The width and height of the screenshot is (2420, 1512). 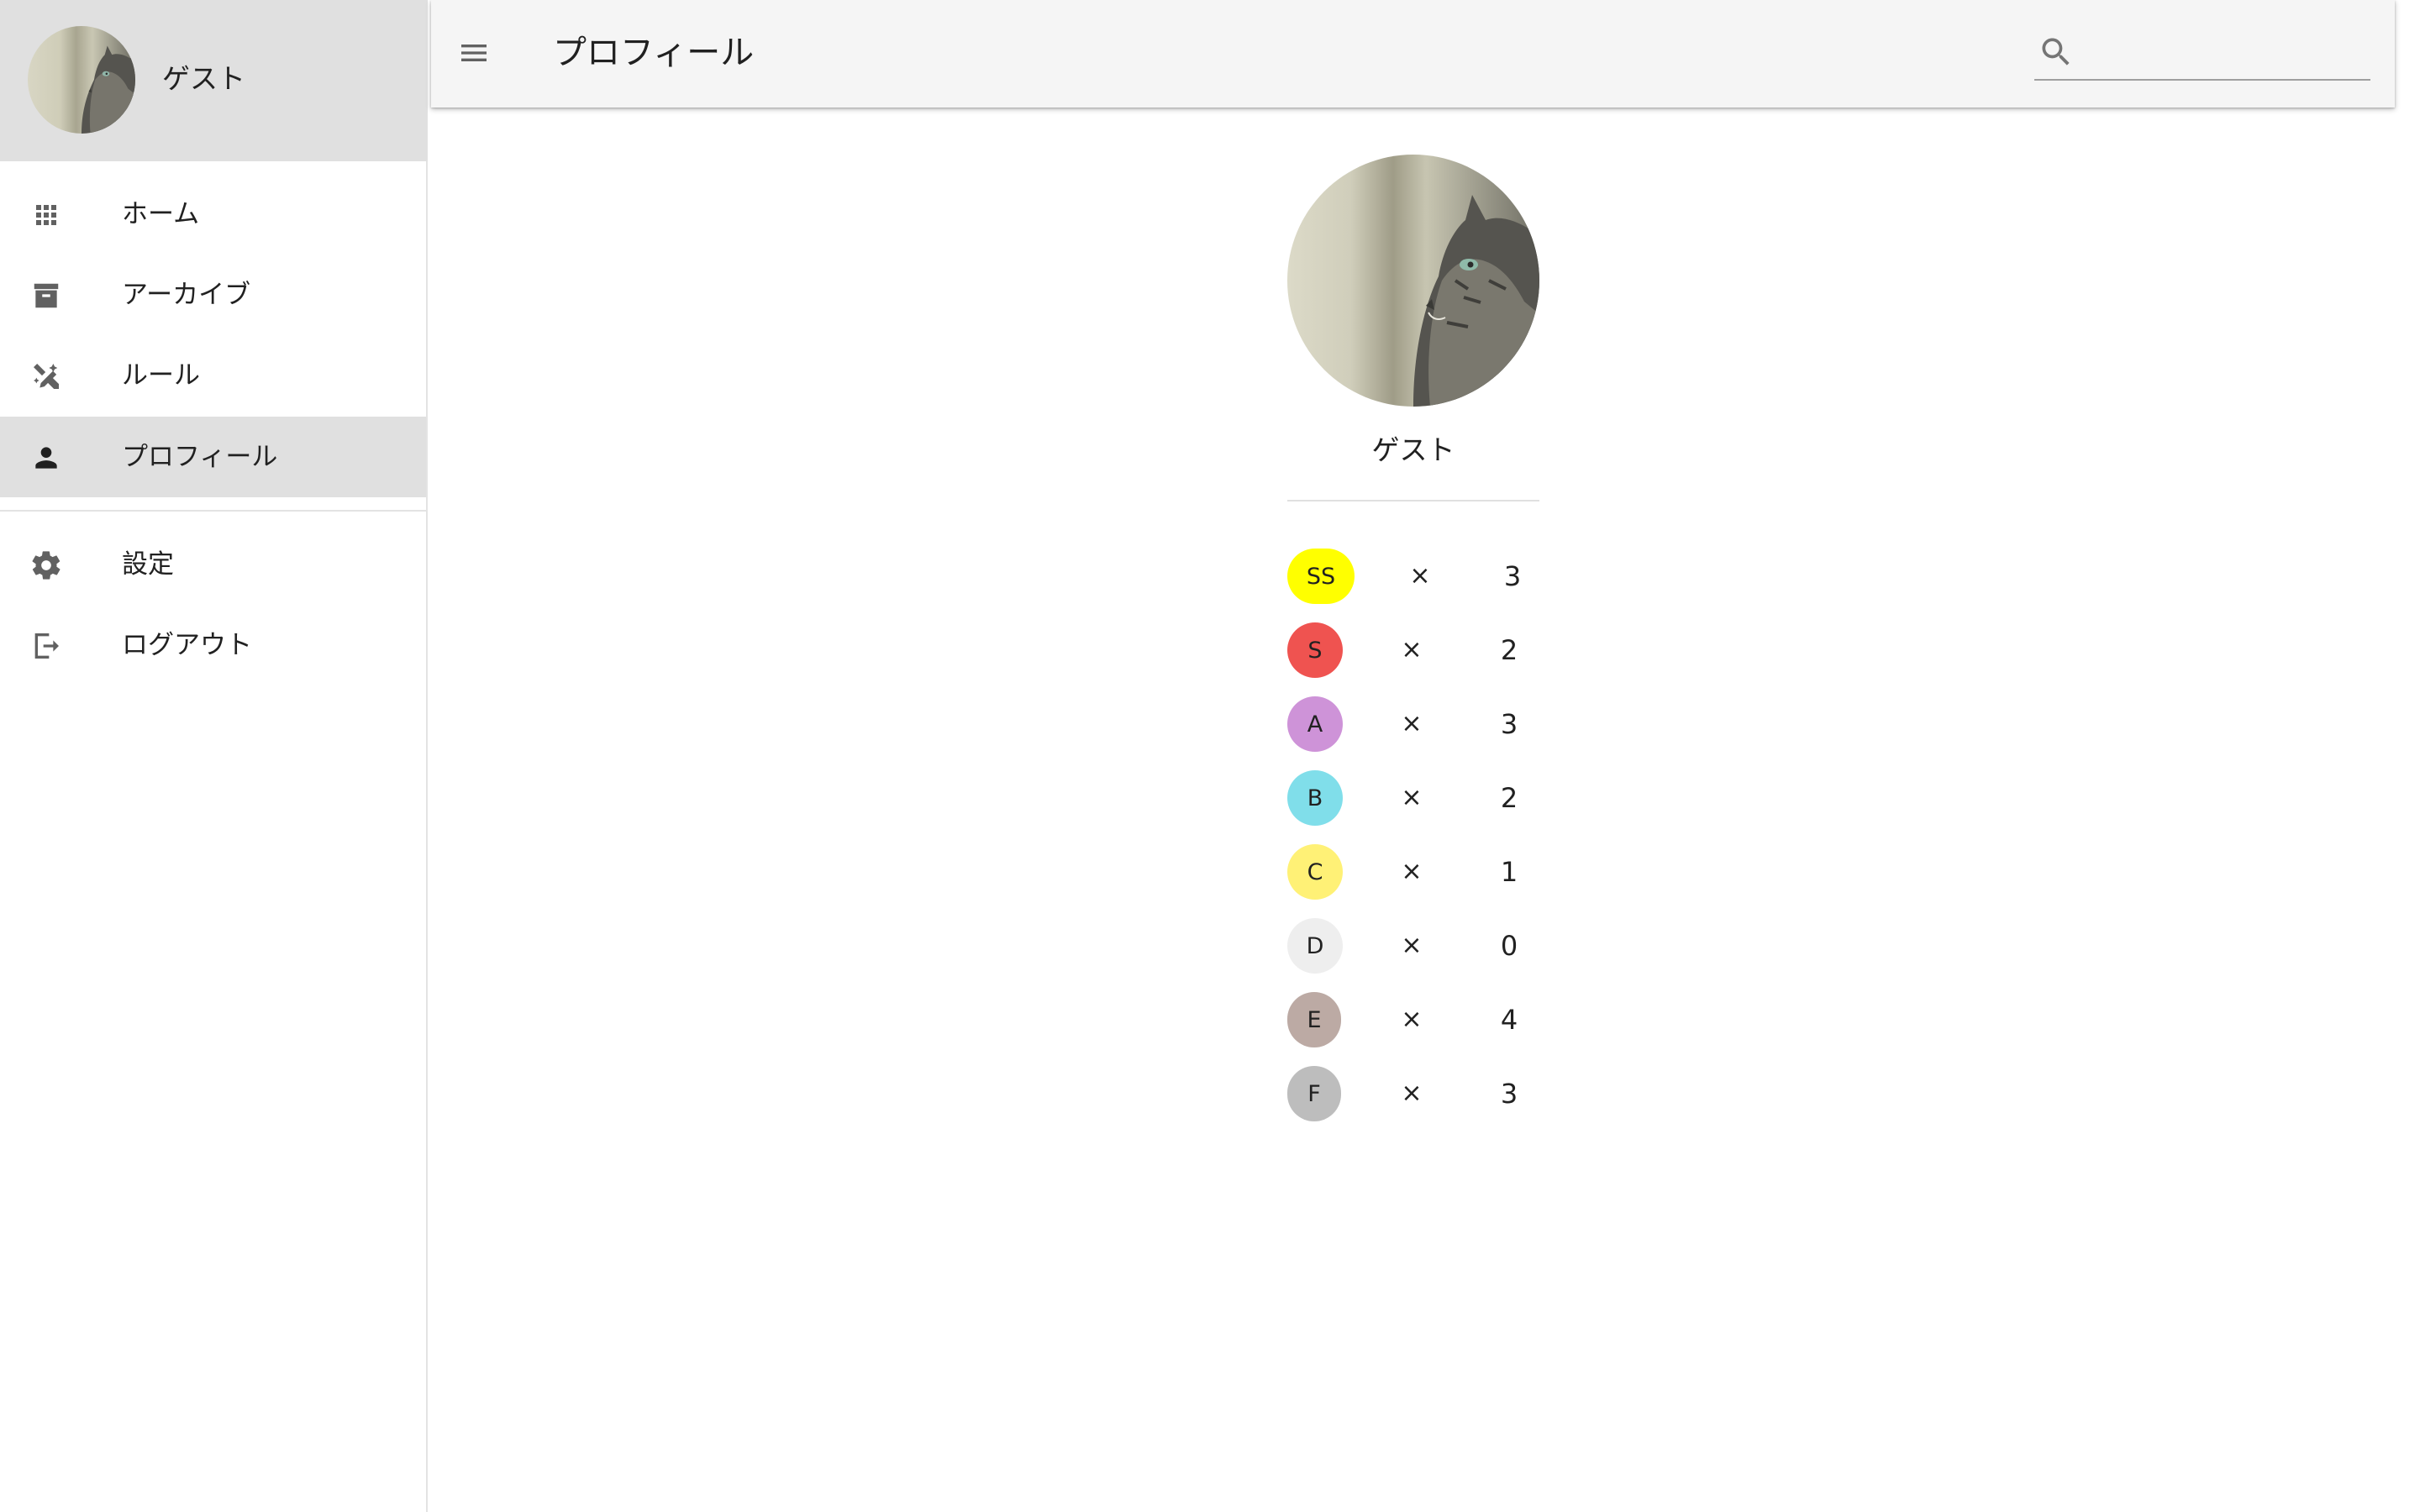 I want to click on nav-label-profile: プロフィール, so click(x=200, y=457).